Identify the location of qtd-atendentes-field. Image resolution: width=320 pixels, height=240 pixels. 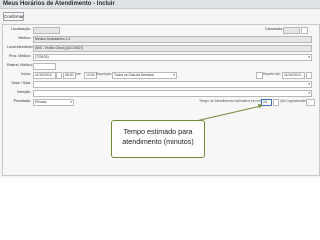
(310, 102).